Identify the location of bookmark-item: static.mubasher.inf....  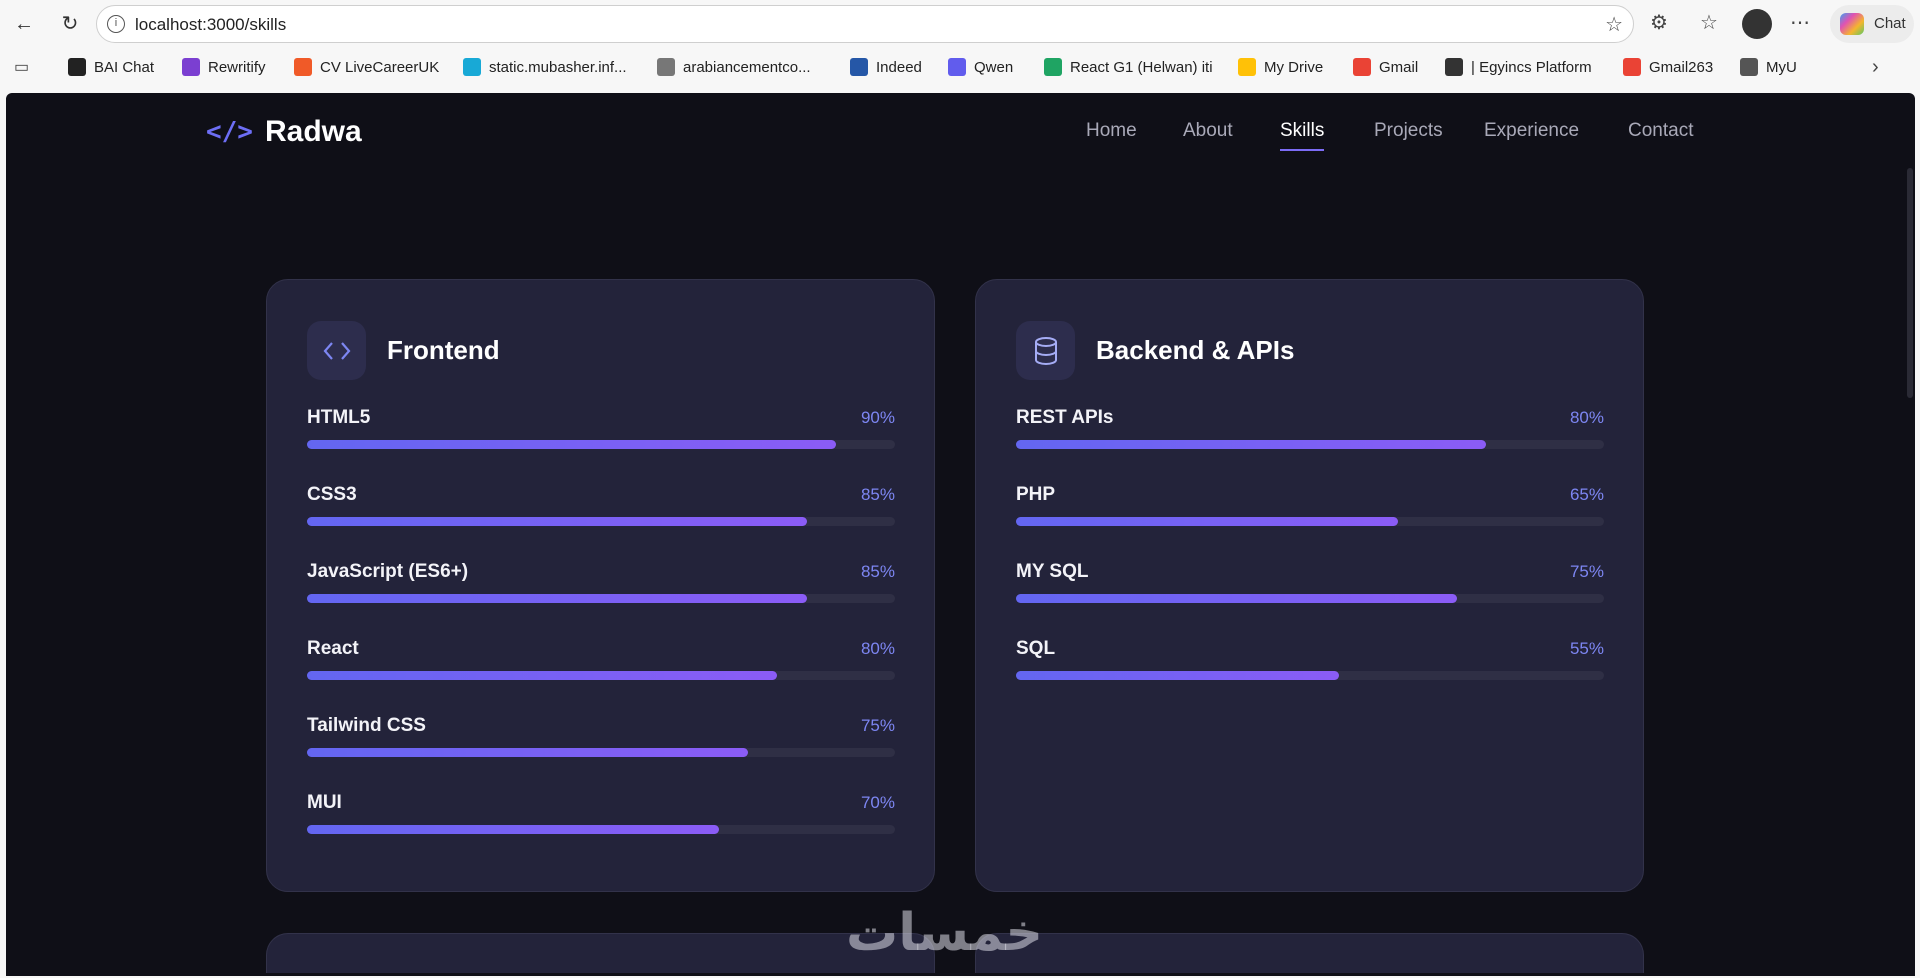
(545, 67).